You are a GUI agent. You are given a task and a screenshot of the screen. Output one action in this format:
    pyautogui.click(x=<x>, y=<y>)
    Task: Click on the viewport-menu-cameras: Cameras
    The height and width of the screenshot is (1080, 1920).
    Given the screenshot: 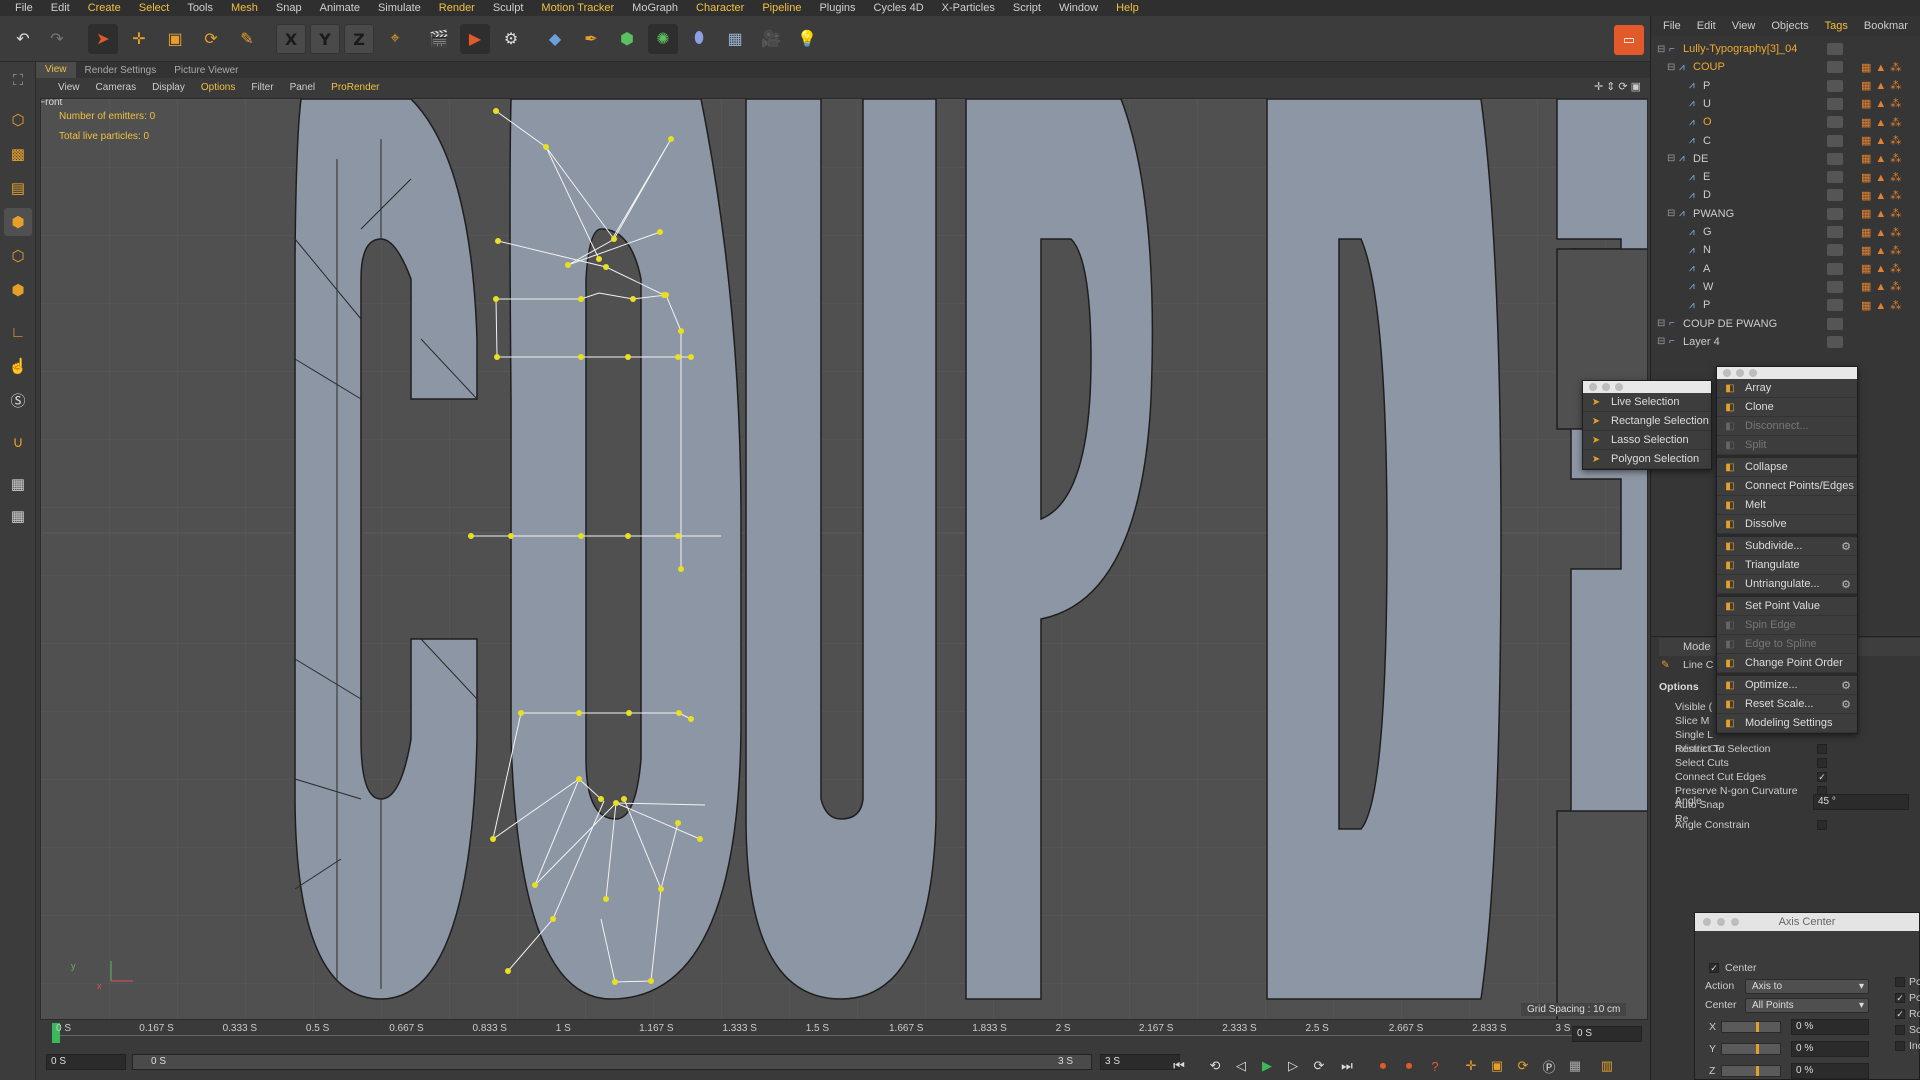 What is the action you would take?
    pyautogui.click(x=116, y=87)
    